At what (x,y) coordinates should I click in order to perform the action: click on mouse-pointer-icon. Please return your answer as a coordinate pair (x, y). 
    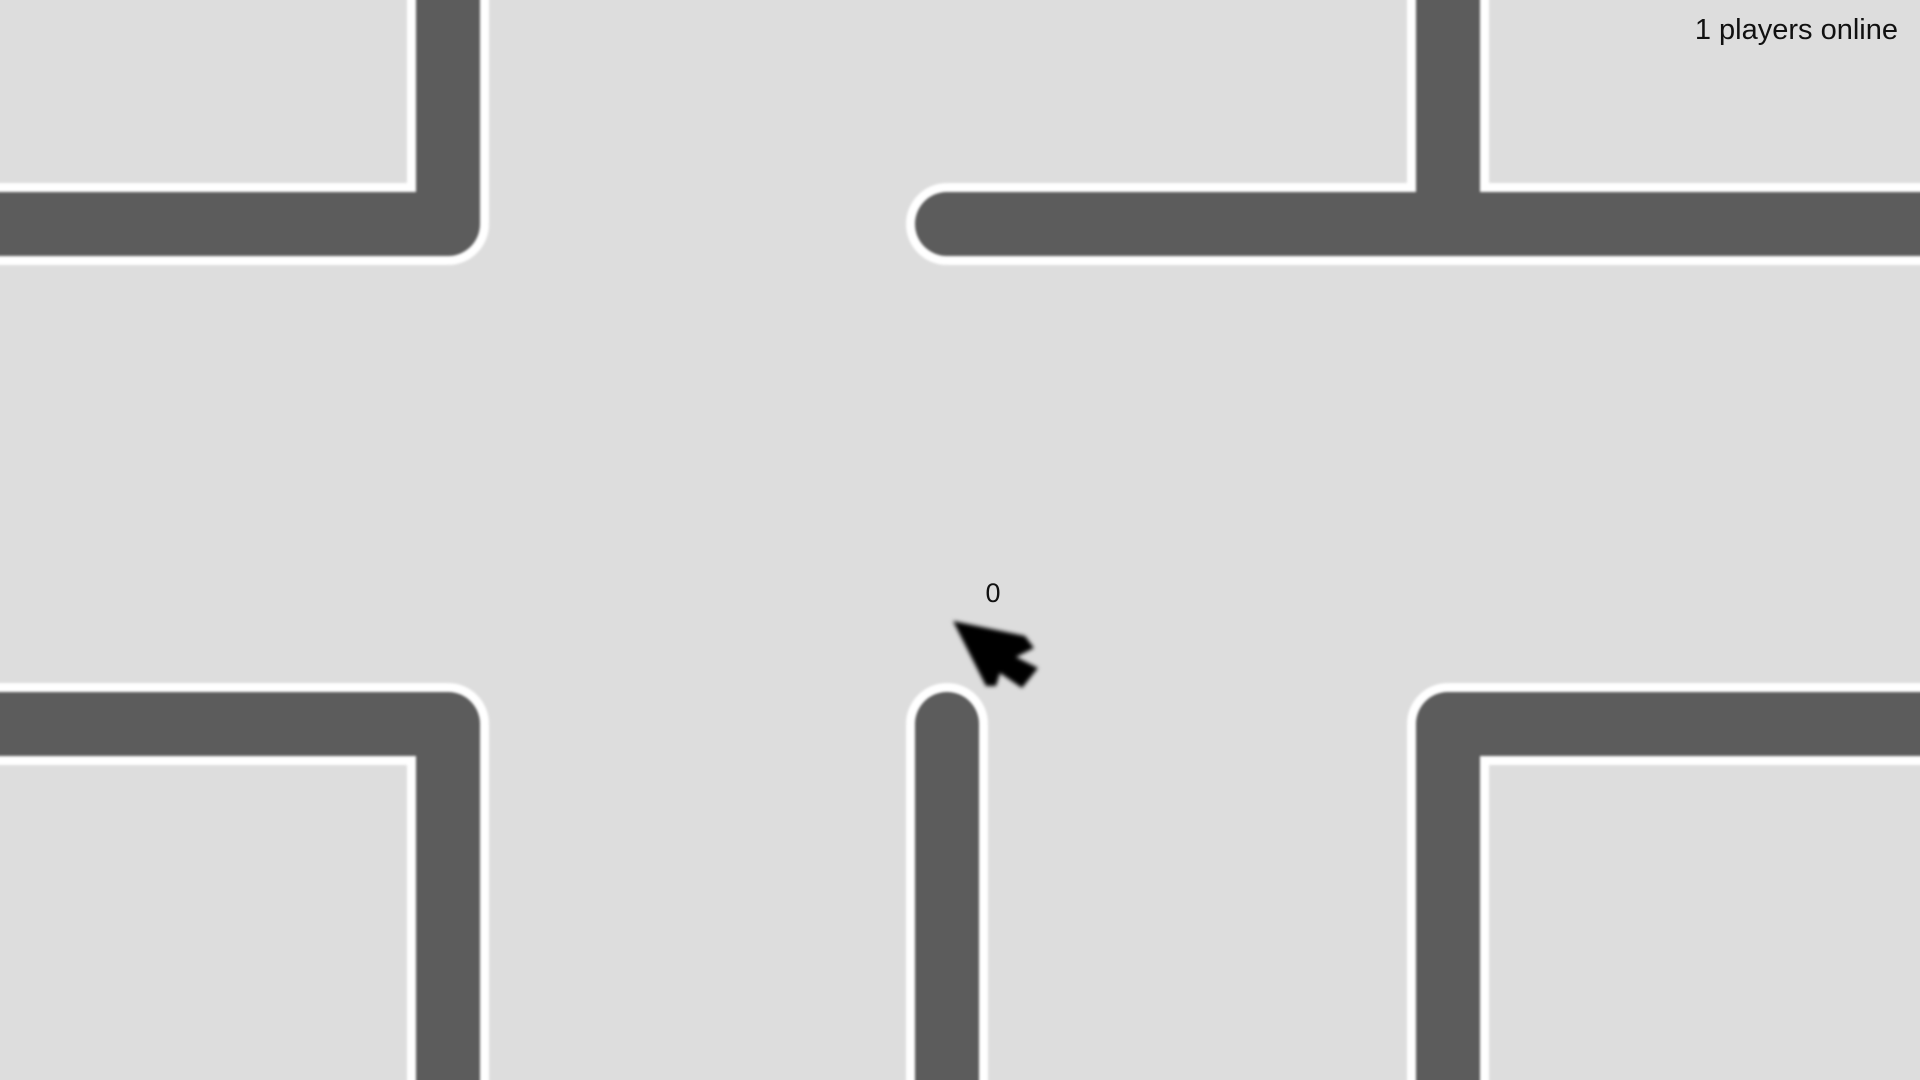
    Looking at the image, I should click on (995, 654).